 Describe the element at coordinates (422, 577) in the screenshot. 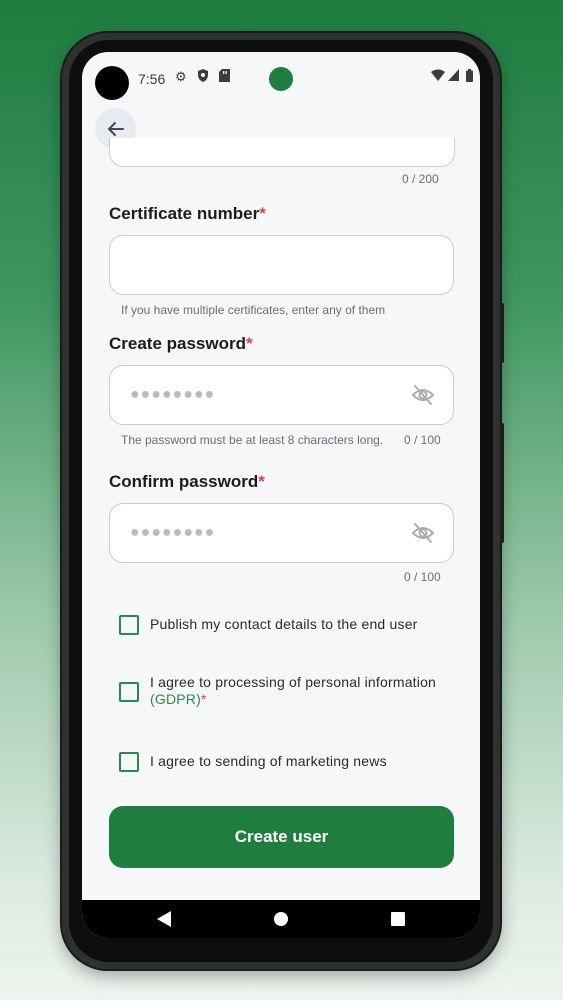

I see `confirm-password-counter: 0 / 100` at that location.